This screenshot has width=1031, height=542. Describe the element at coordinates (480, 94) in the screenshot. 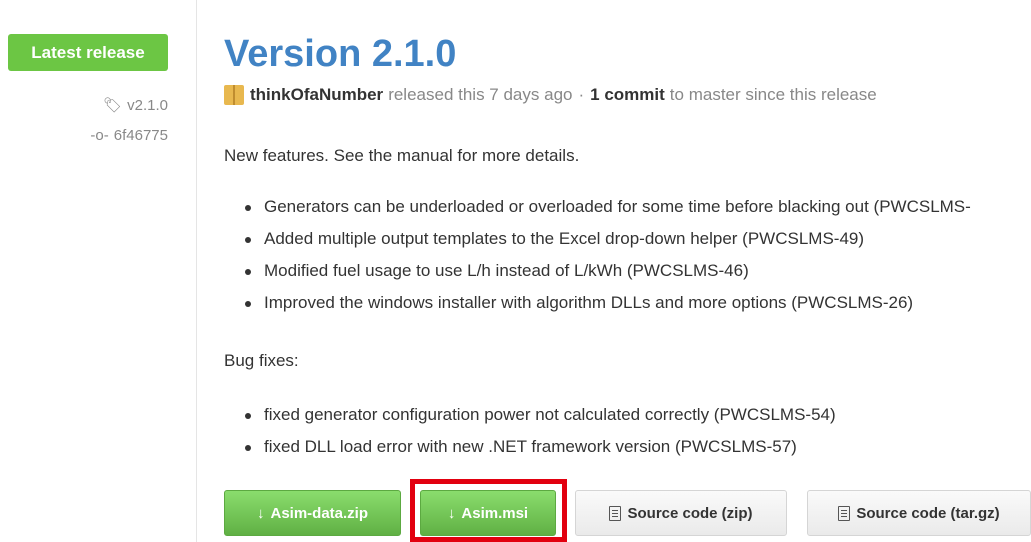

I see `released-text: released this 7 days ago` at that location.